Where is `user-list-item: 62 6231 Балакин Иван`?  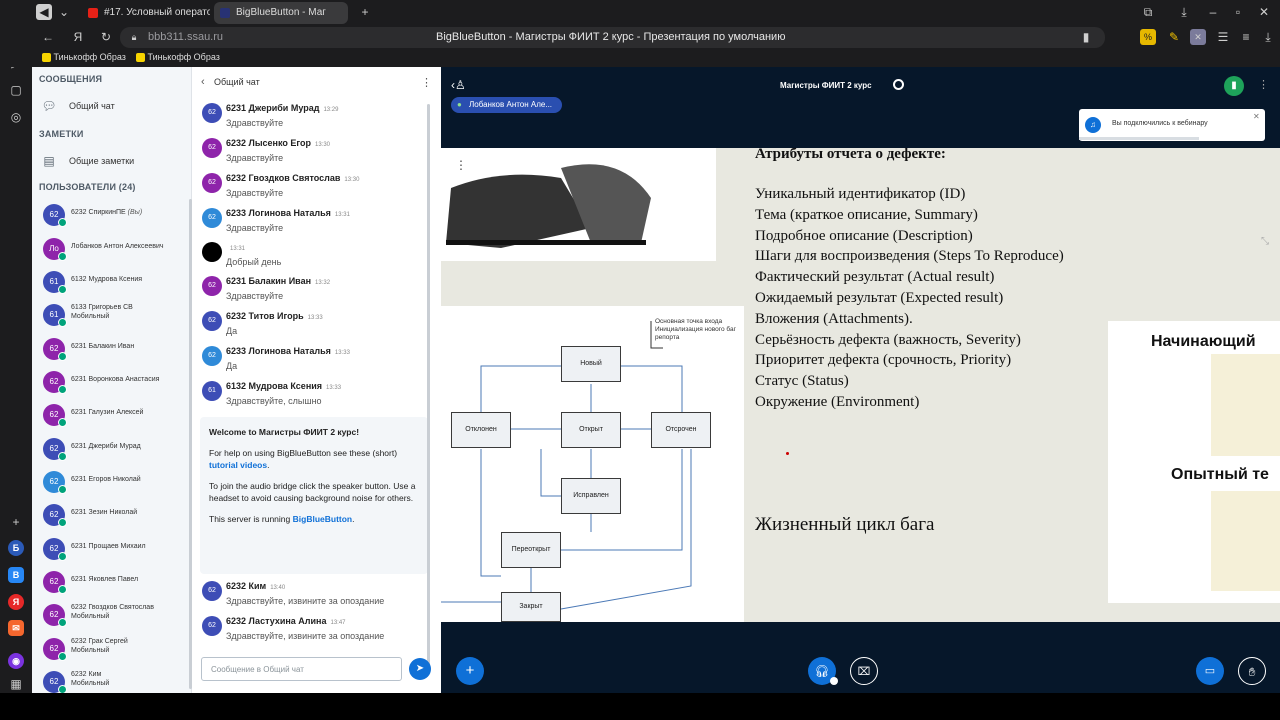
user-list-item: 62 6231 Балакин Иван is located at coordinates (115, 349).